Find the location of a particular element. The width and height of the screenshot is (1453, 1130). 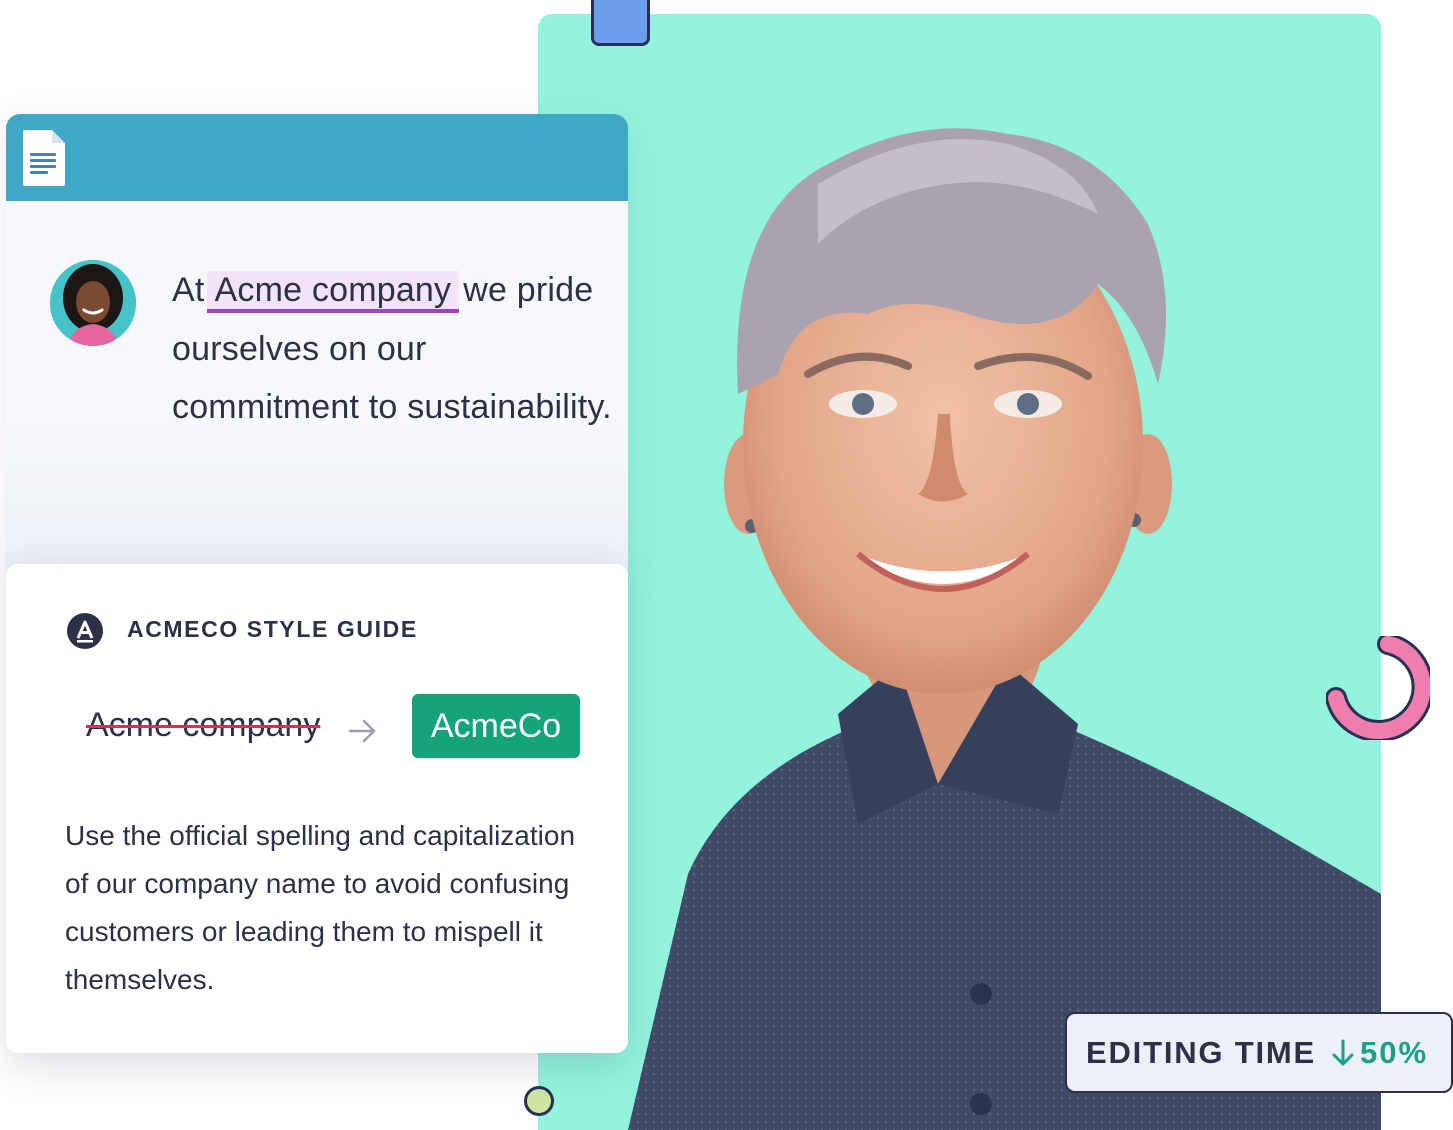

document-header is located at coordinates (317, 157).